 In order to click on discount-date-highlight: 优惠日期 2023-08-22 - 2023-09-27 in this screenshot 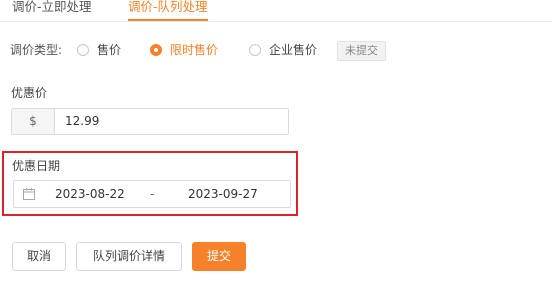, I will do `click(150, 183)`.